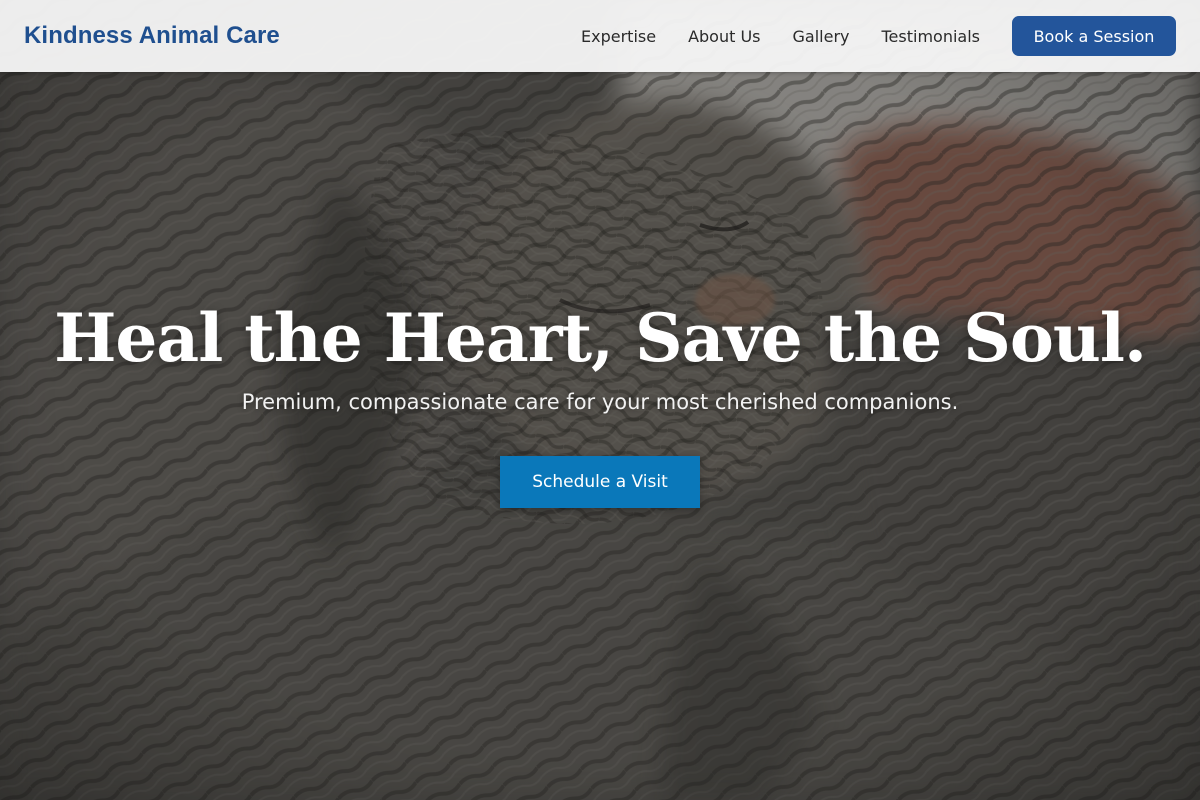 This screenshot has width=1200, height=800. Describe the element at coordinates (600, 338) in the screenshot. I see `hero-headline: Heal the Heart, Save the Soul.` at that location.